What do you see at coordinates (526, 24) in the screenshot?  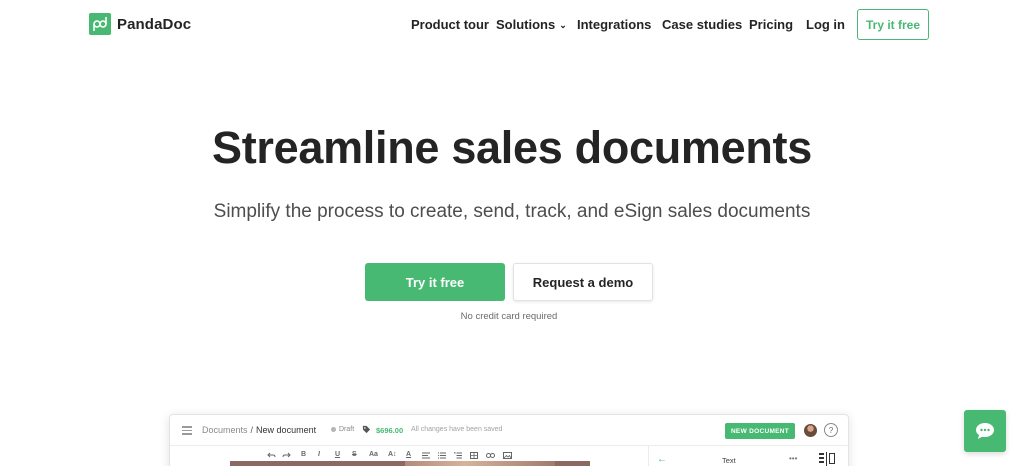 I see `nav-solutions-label: Solutions` at bounding box center [526, 24].